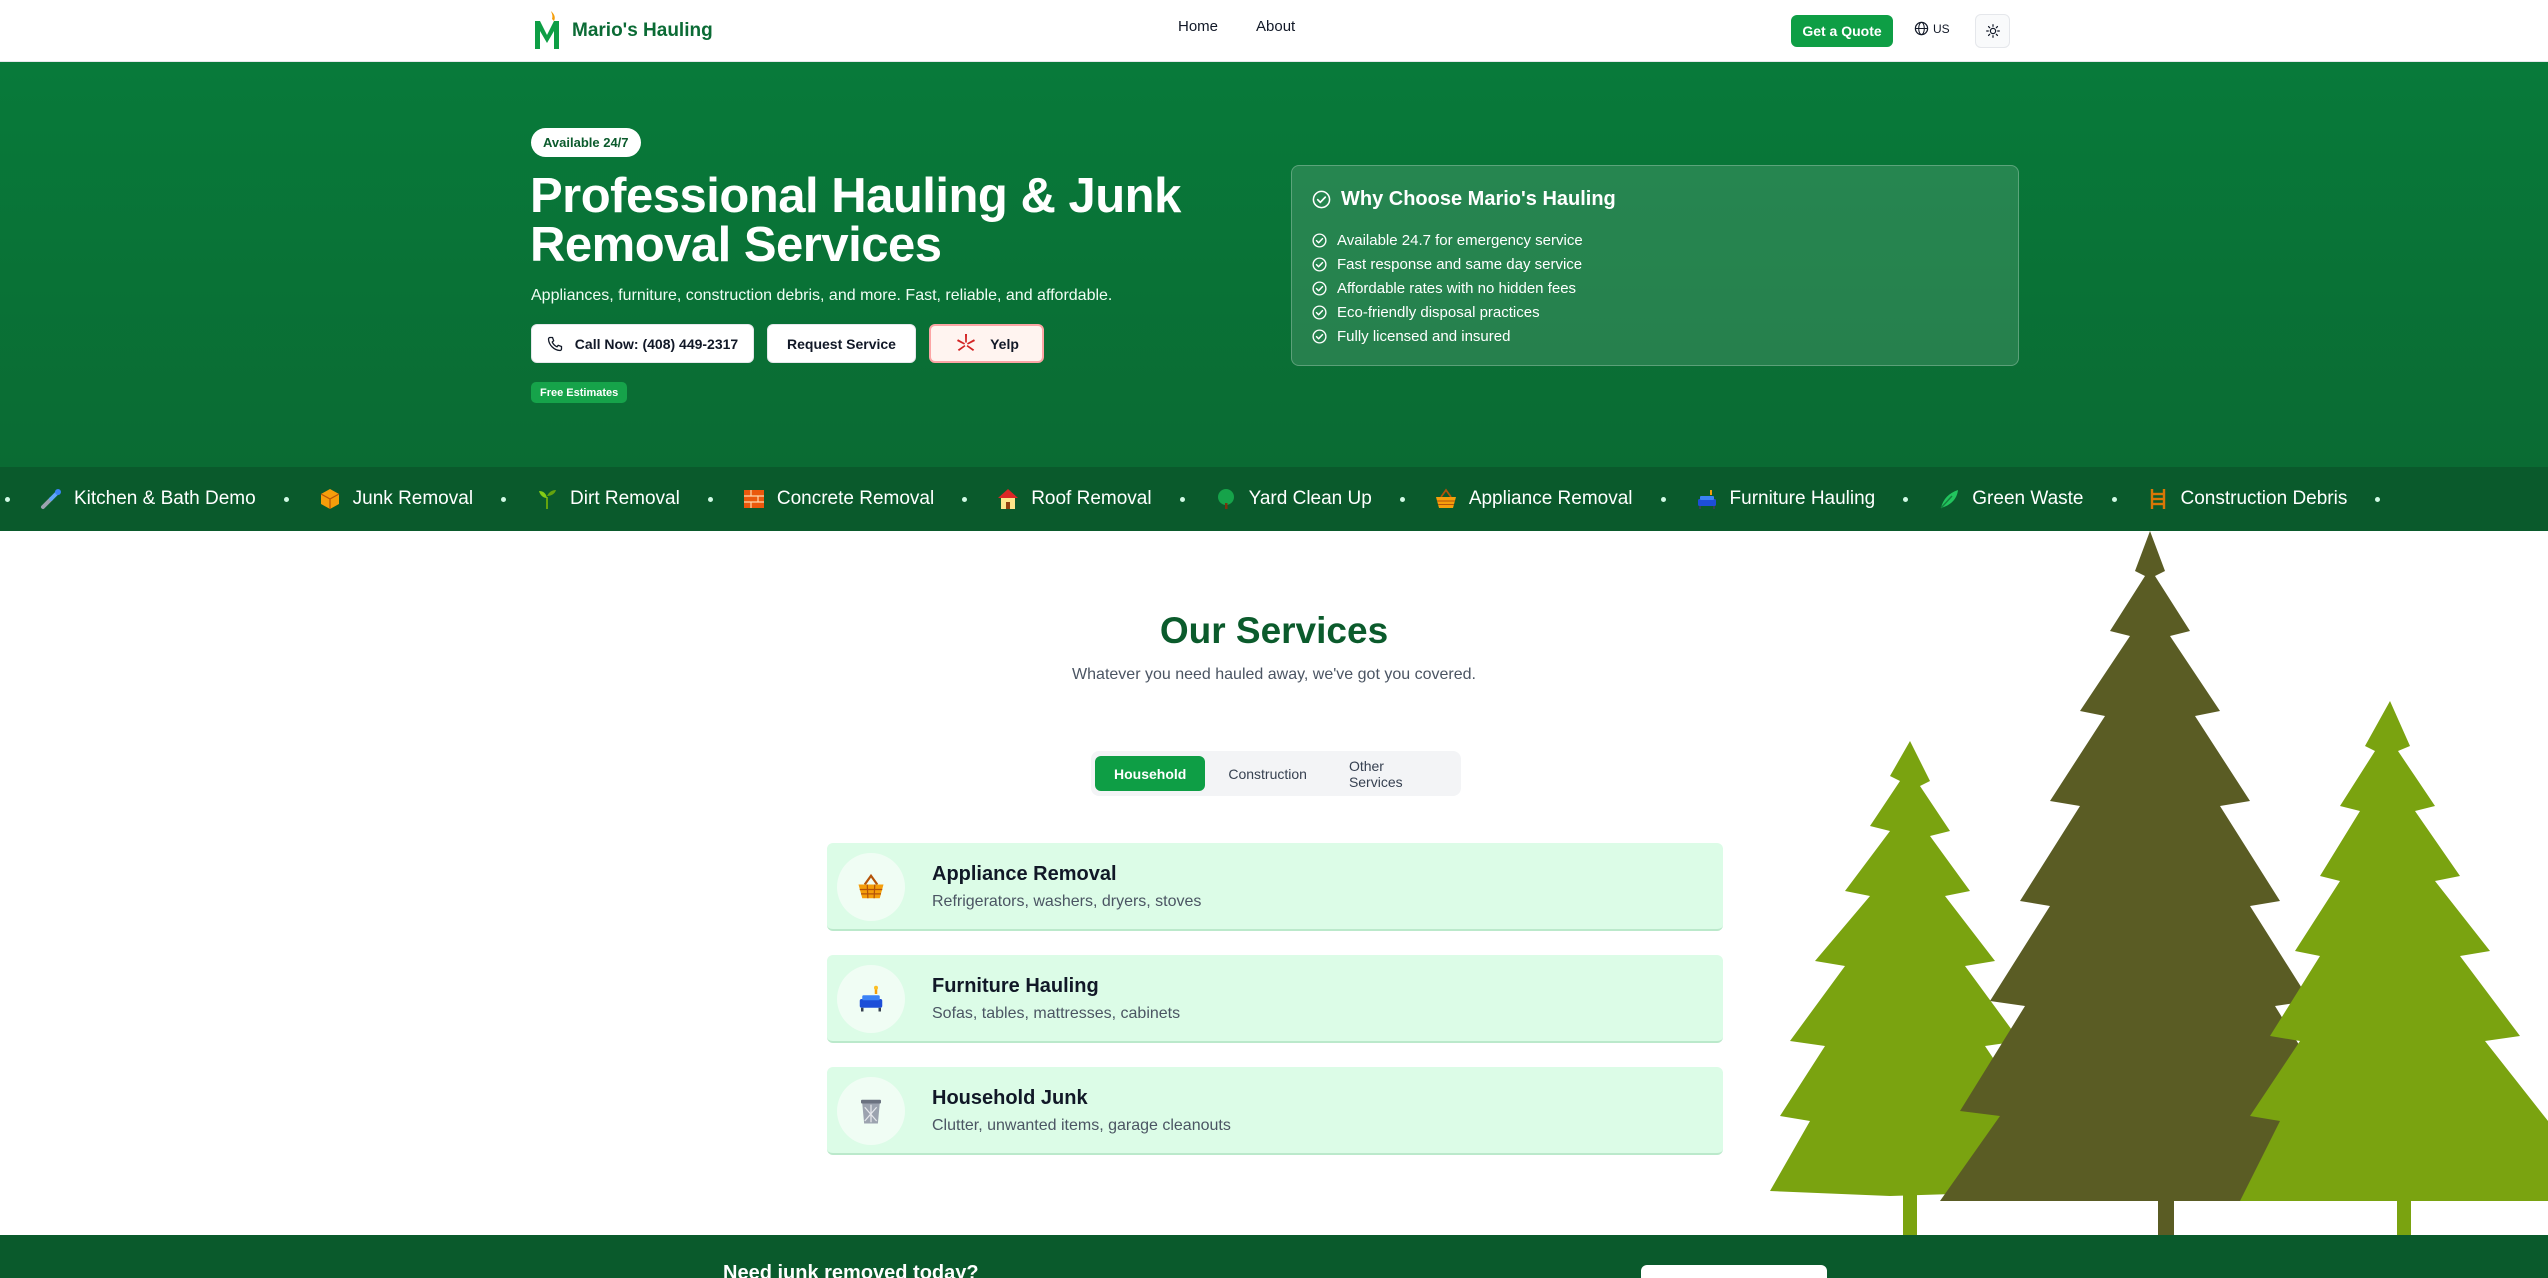 This screenshot has width=2548, height=1278. I want to click on cta-text: Need junk removed today?, so click(851, 1270).